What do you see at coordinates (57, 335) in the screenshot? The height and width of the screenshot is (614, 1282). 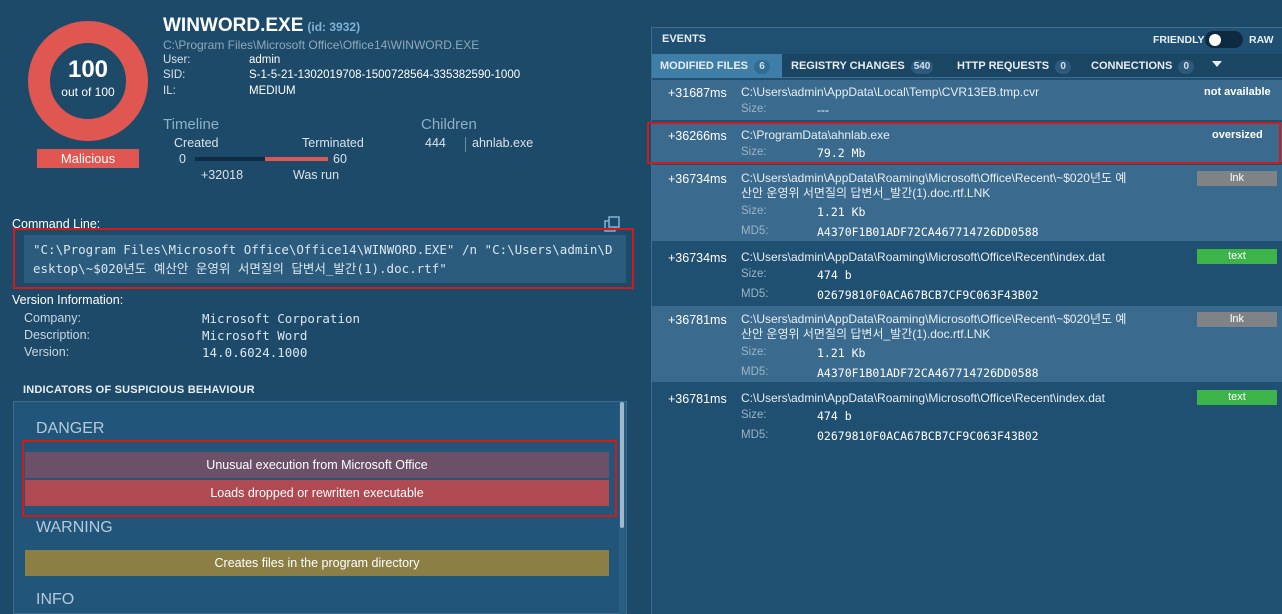 I see `description-label: Description:` at bounding box center [57, 335].